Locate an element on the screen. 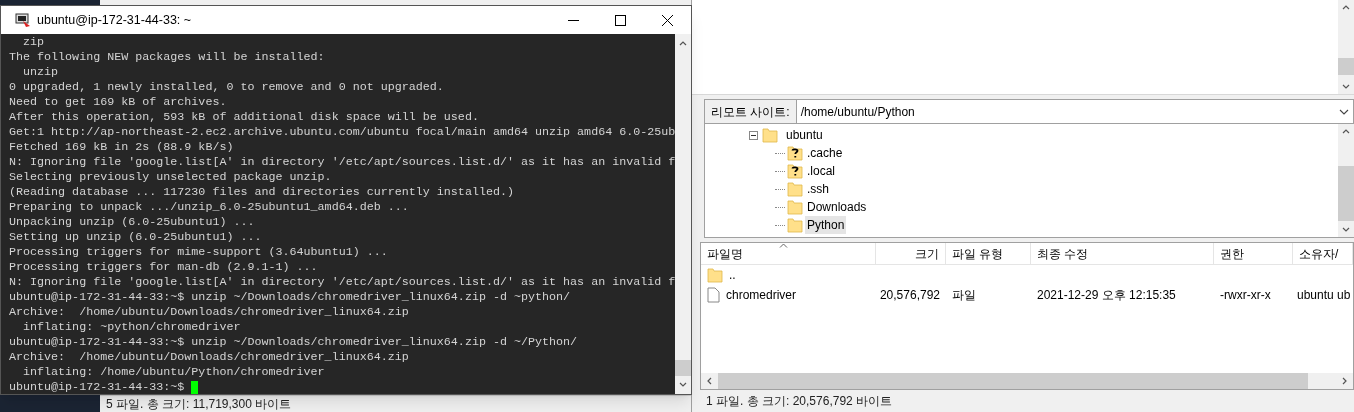 This screenshot has width=1354, height=412. column-header: 권한 is located at coordinates (1253, 253).